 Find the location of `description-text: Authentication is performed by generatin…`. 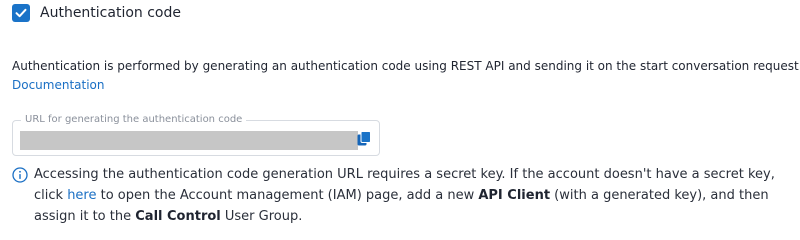

description-text: Authentication is performed by generatin… is located at coordinates (406, 66).